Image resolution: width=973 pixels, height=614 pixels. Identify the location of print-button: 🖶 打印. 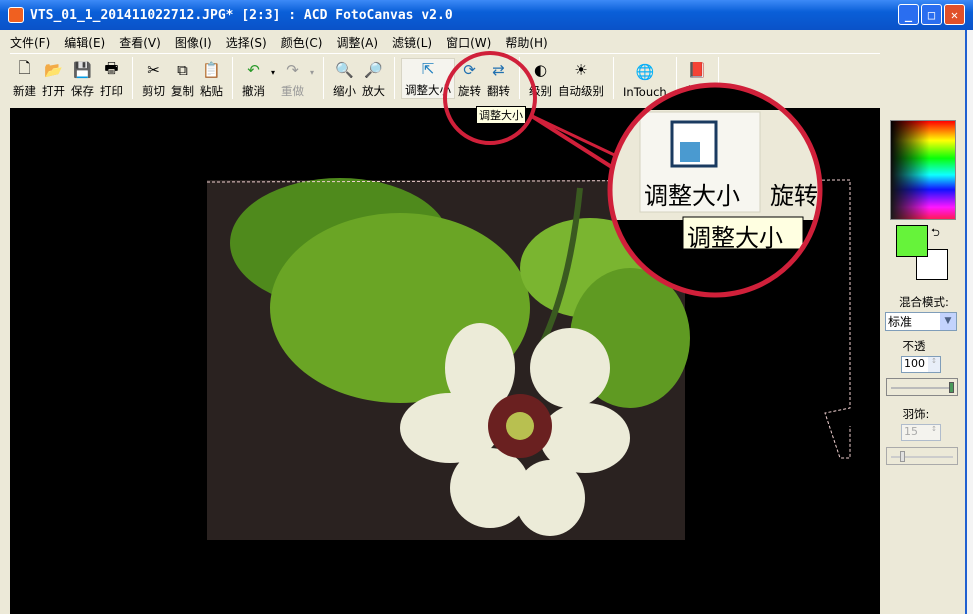
(111, 78).